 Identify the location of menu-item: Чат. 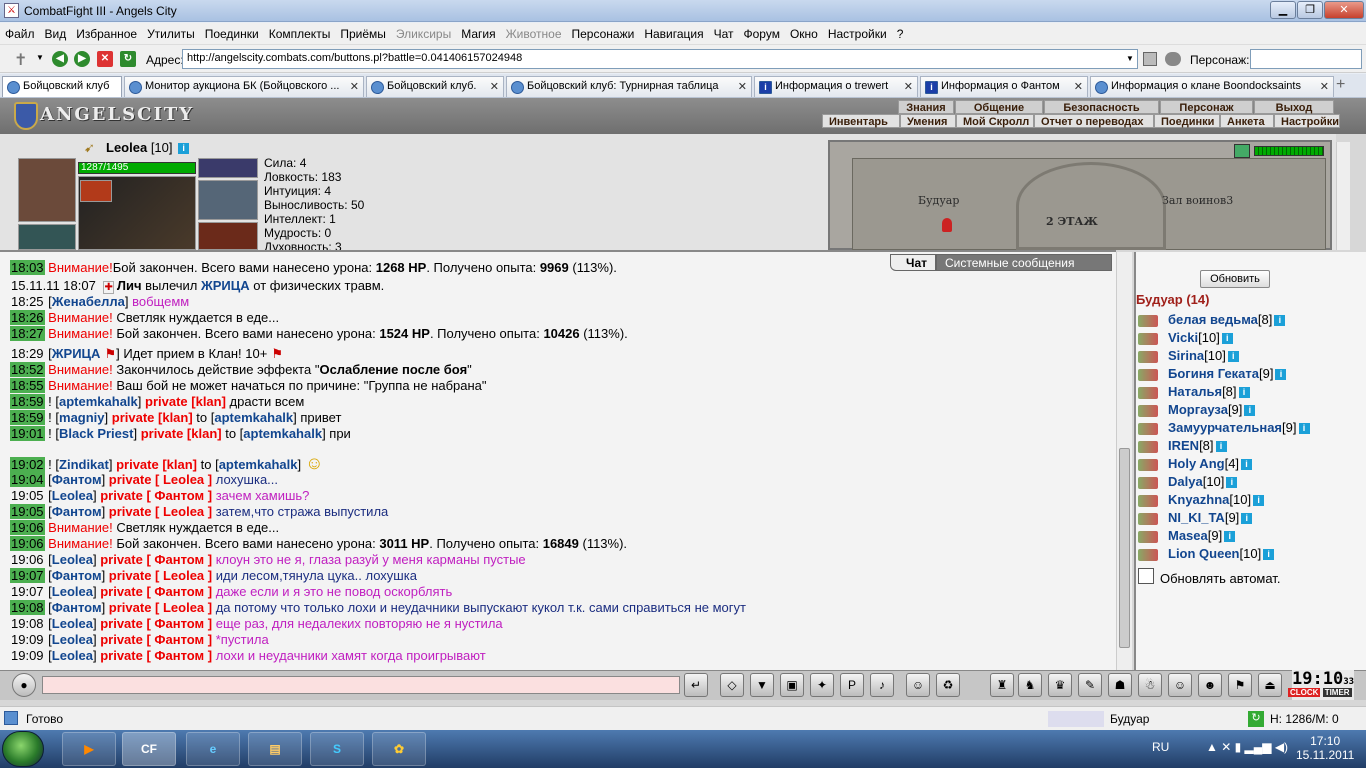
(724, 32).